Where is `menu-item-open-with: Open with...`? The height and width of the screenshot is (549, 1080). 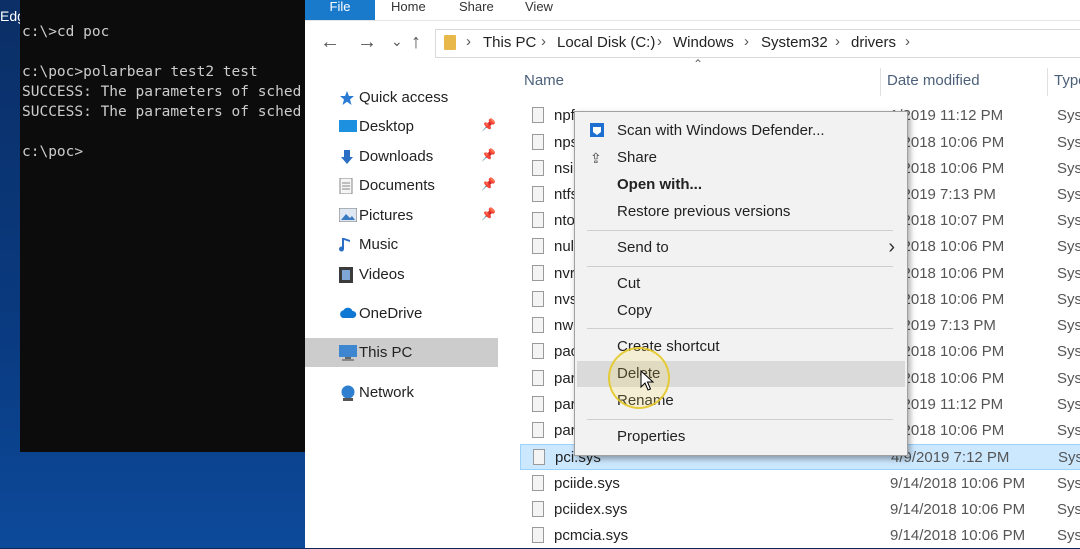
menu-item-open-with: Open with... is located at coordinates (741, 185).